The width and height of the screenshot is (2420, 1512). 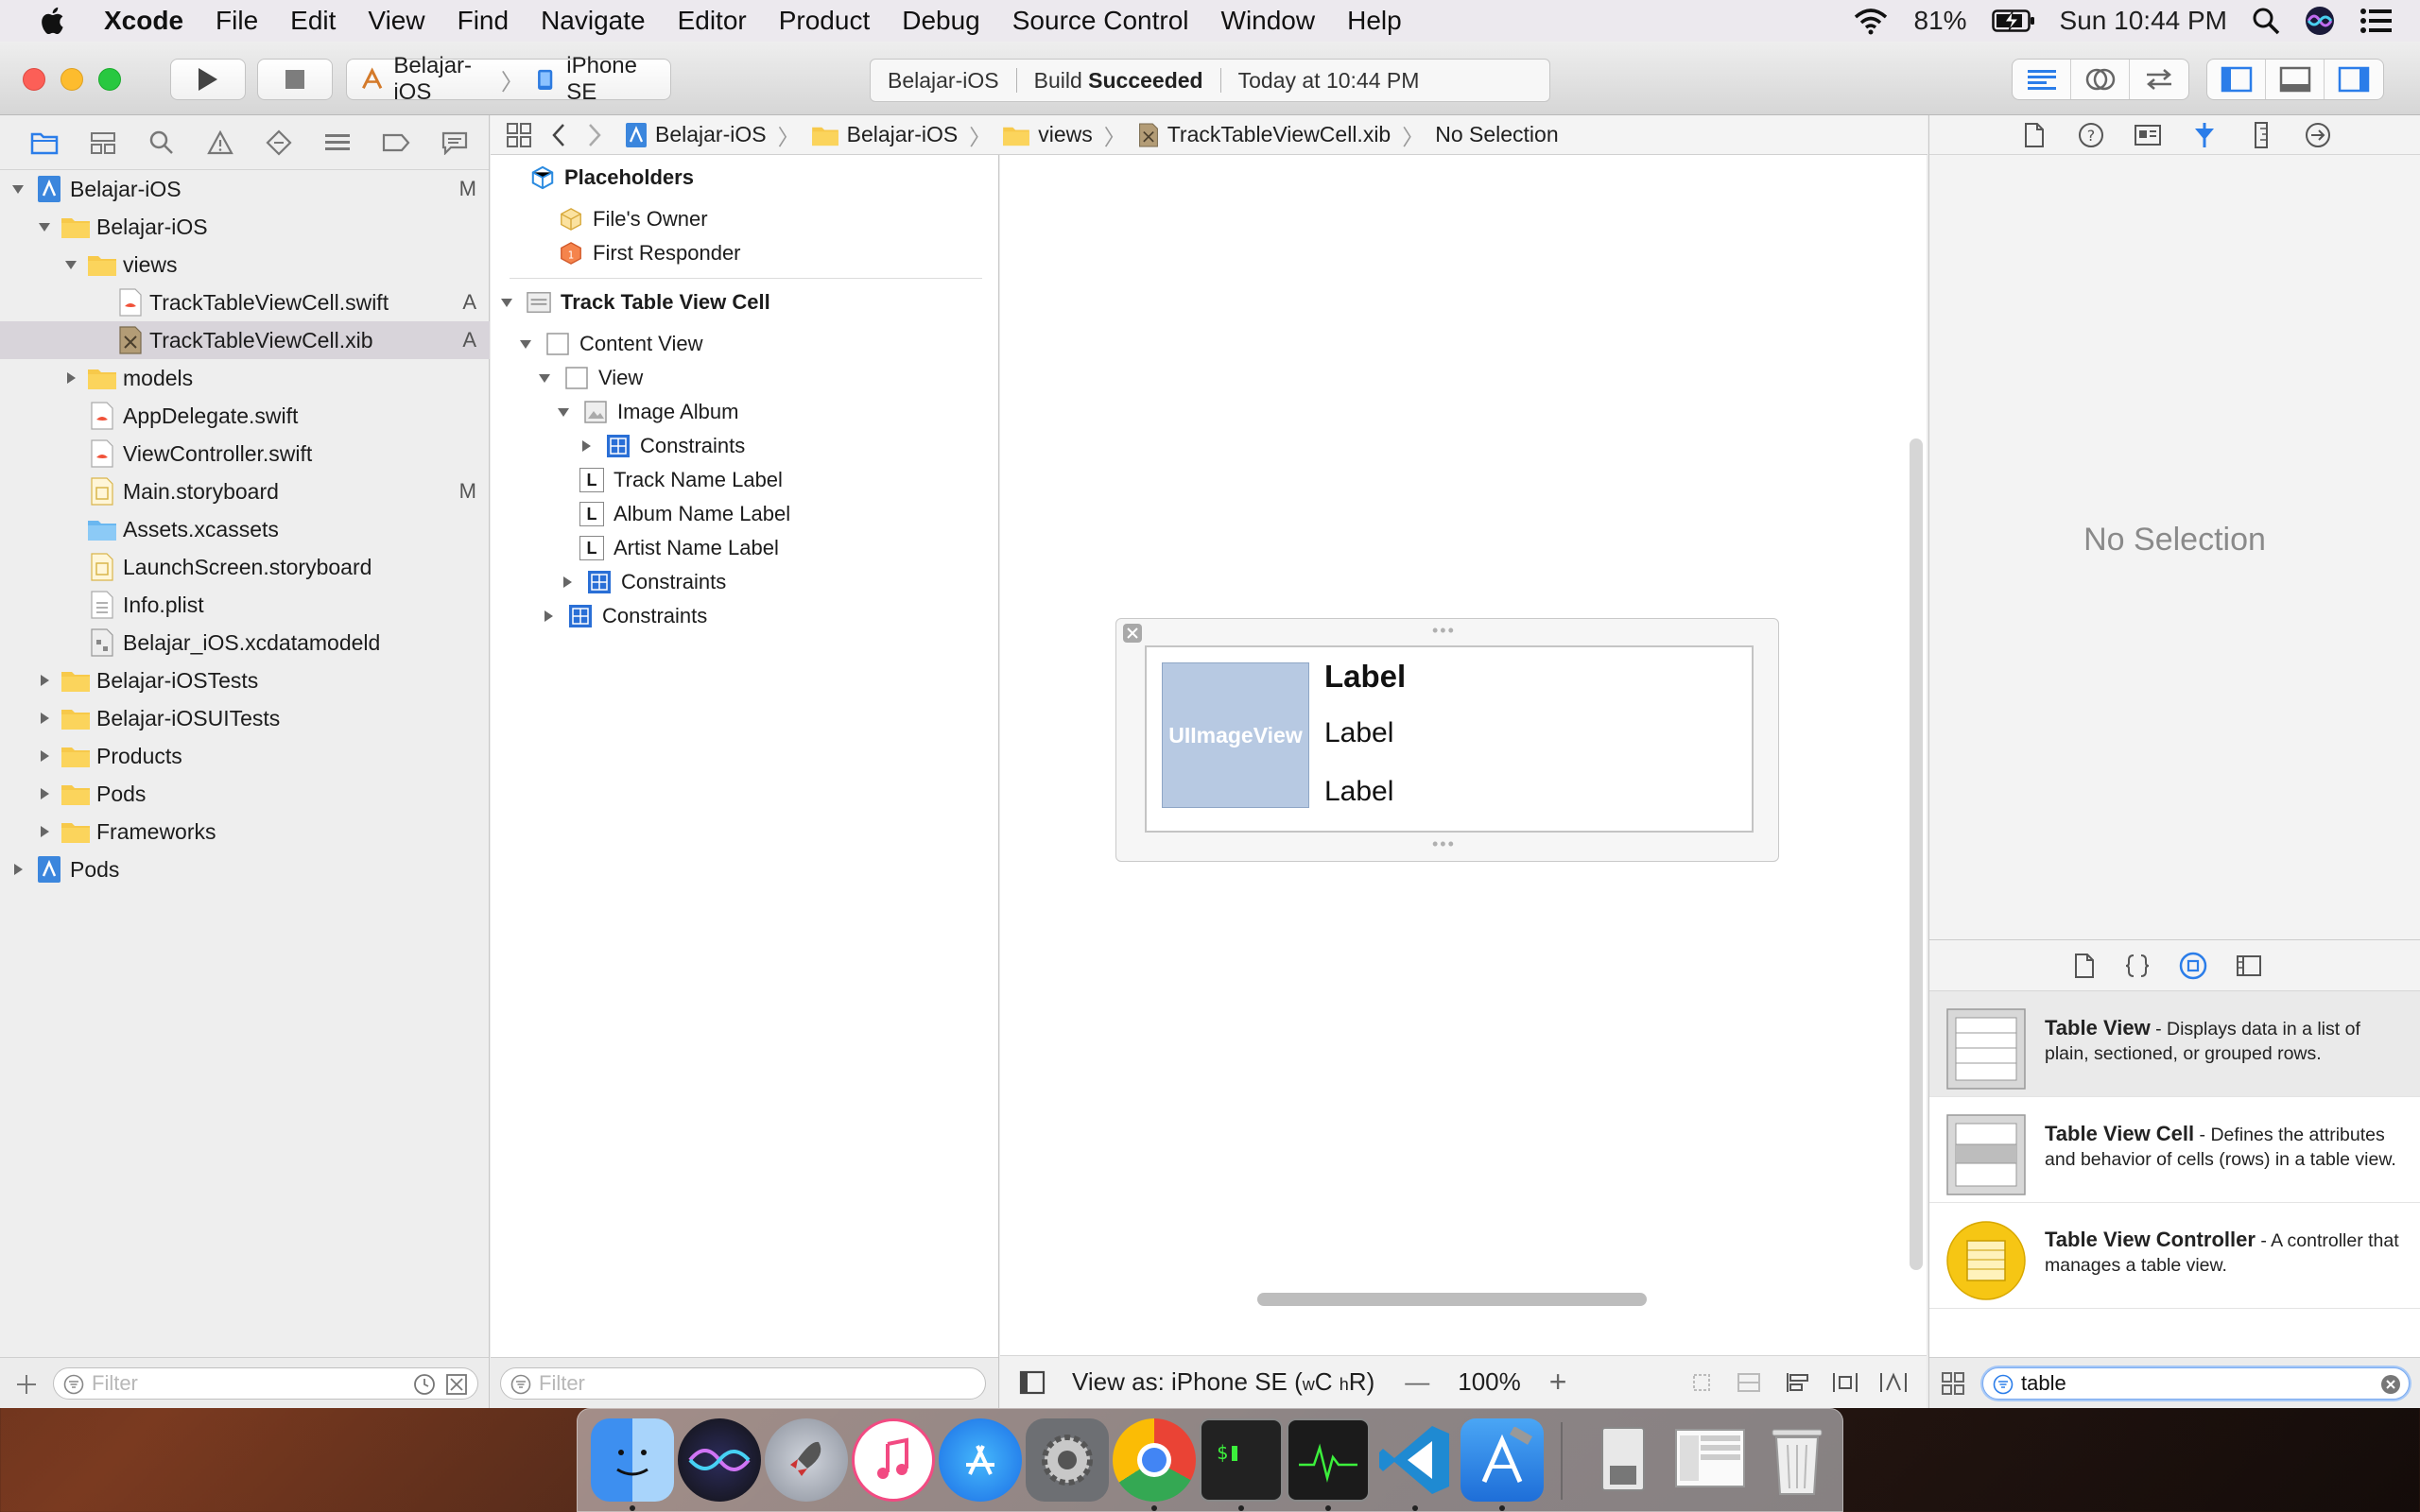 What do you see at coordinates (1416, 1460) in the screenshot?
I see `vscode-dock-icon` at bounding box center [1416, 1460].